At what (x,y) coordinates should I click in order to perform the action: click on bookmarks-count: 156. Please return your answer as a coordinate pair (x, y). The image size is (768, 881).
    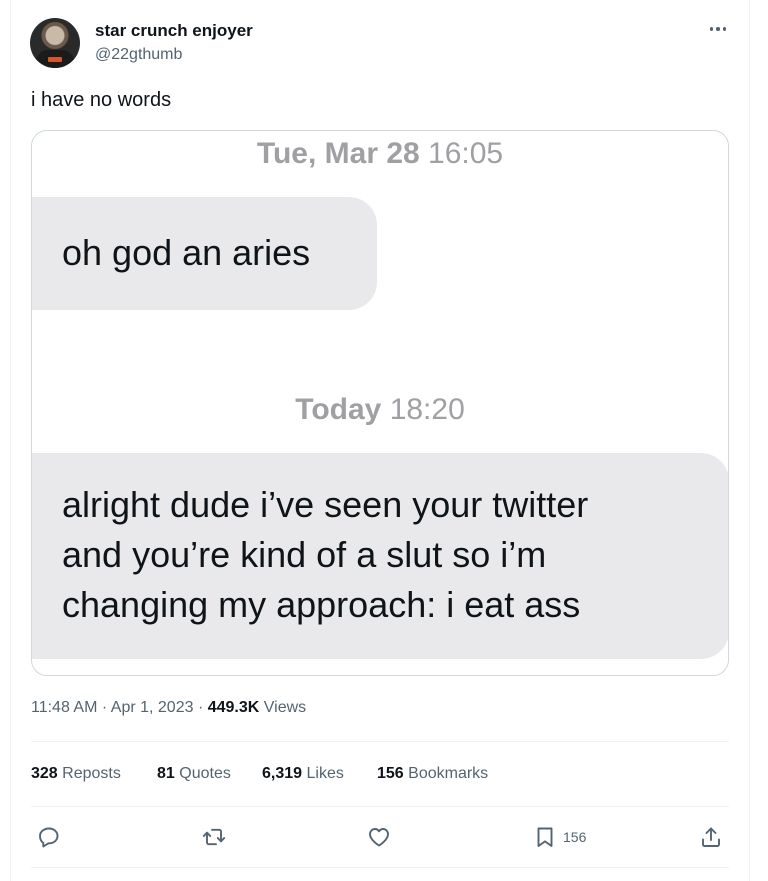
    Looking at the image, I should click on (390, 773).